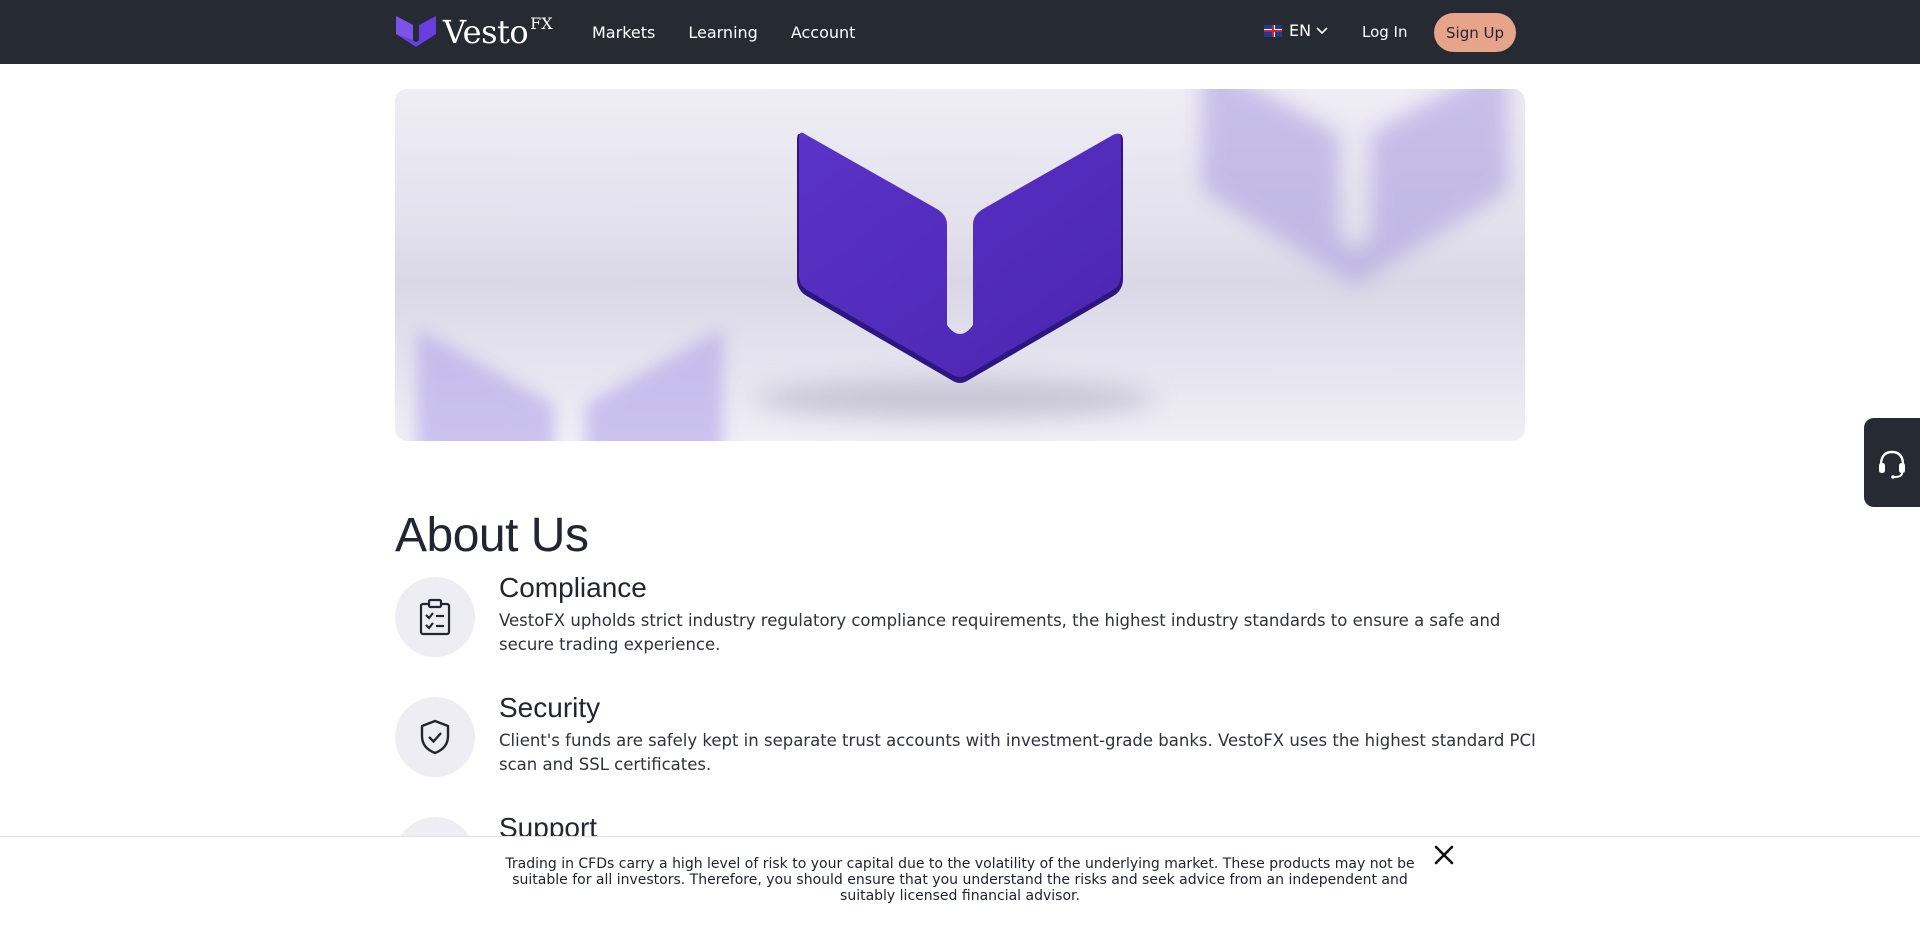 The width and height of the screenshot is (1920, 925). I want to click on signup-button: Sign Up, so click(1475, 32).